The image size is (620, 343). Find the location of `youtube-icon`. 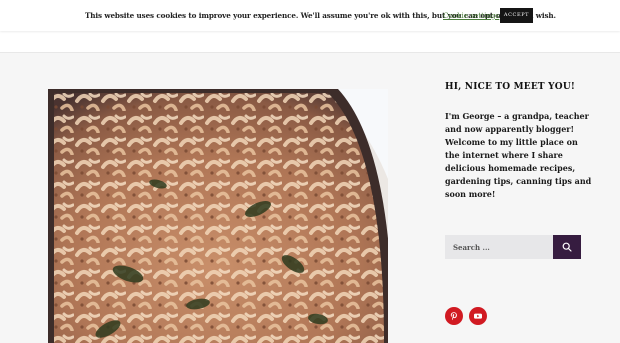

youtube-icon is located at coordinates (478, 316).